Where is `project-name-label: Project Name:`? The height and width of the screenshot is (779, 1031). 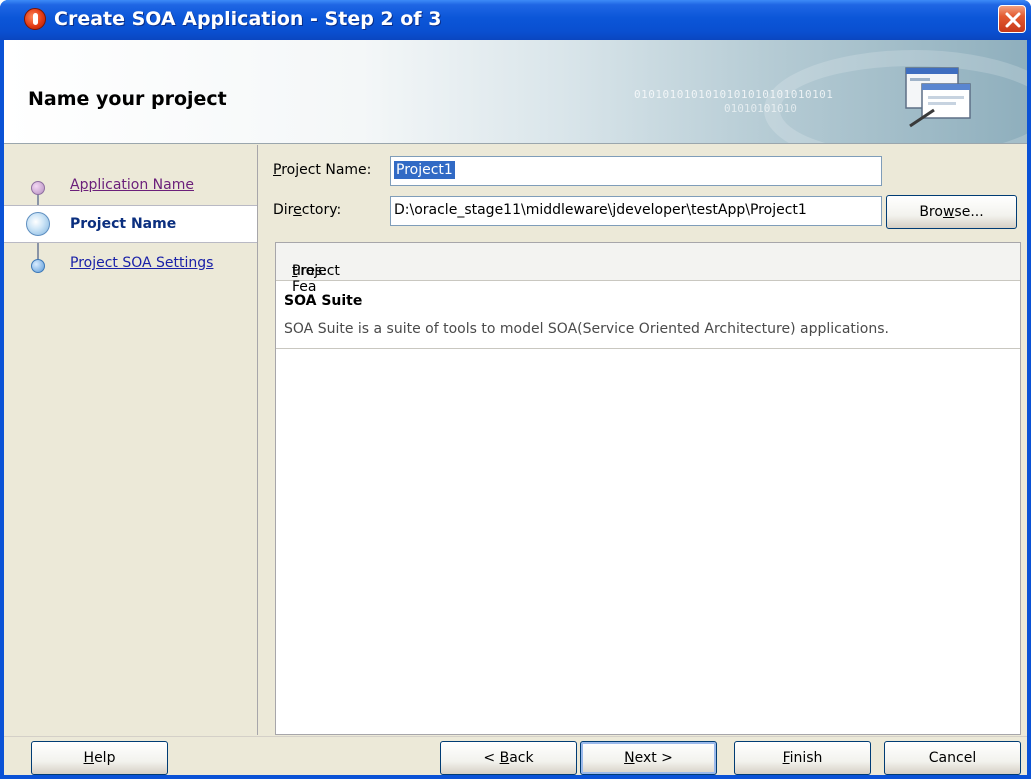 project-name-label: Project Name: is located at coordinates (322, 170).